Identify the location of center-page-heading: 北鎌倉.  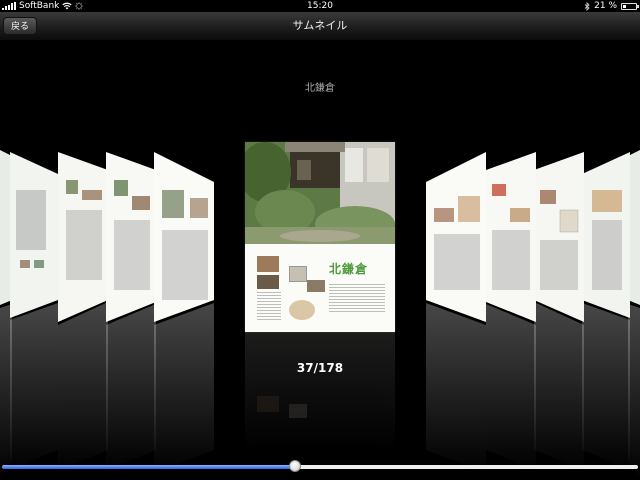
(349, 269).